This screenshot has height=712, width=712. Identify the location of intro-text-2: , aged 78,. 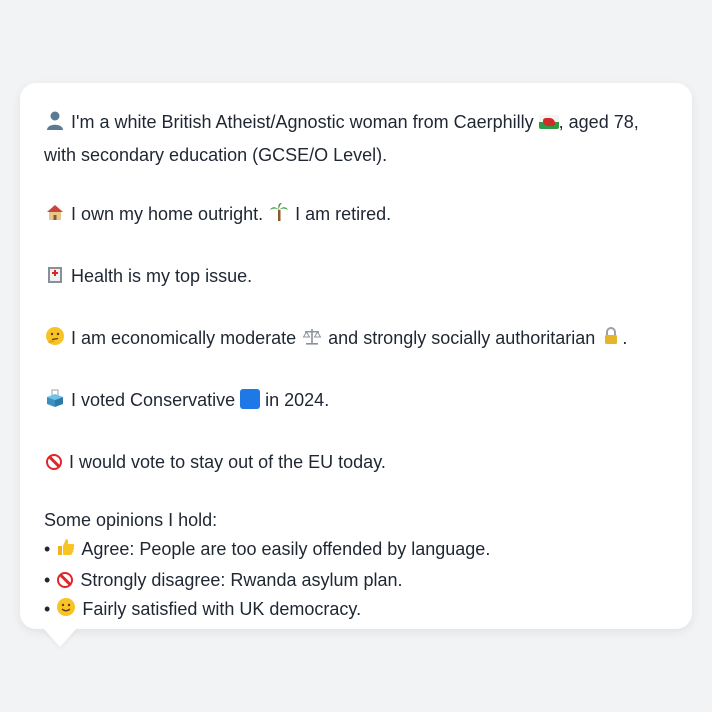
(598, 122).